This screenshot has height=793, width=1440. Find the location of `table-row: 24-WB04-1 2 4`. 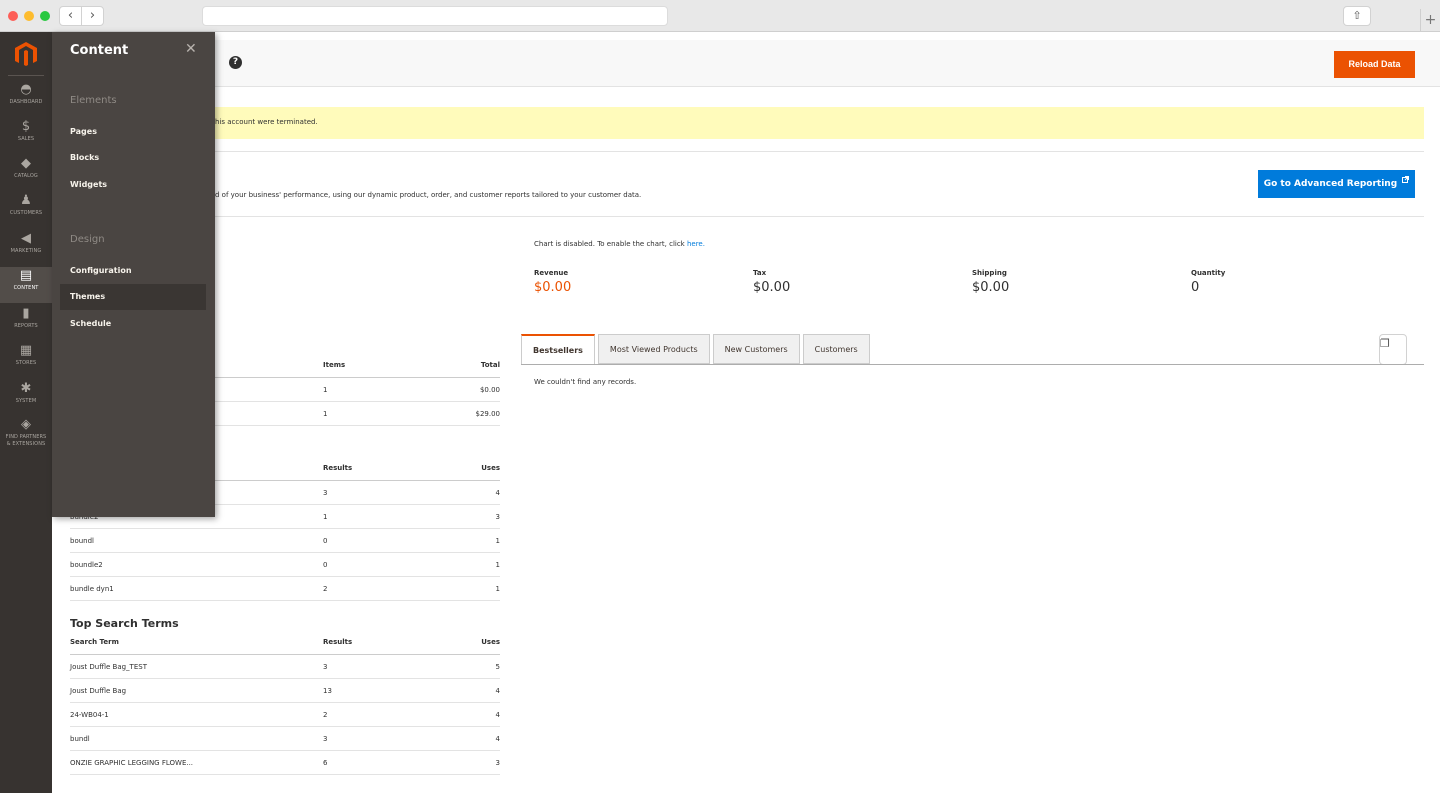

table-row: 24-WB04-1 2 4 is located at coordinates (285, 715).